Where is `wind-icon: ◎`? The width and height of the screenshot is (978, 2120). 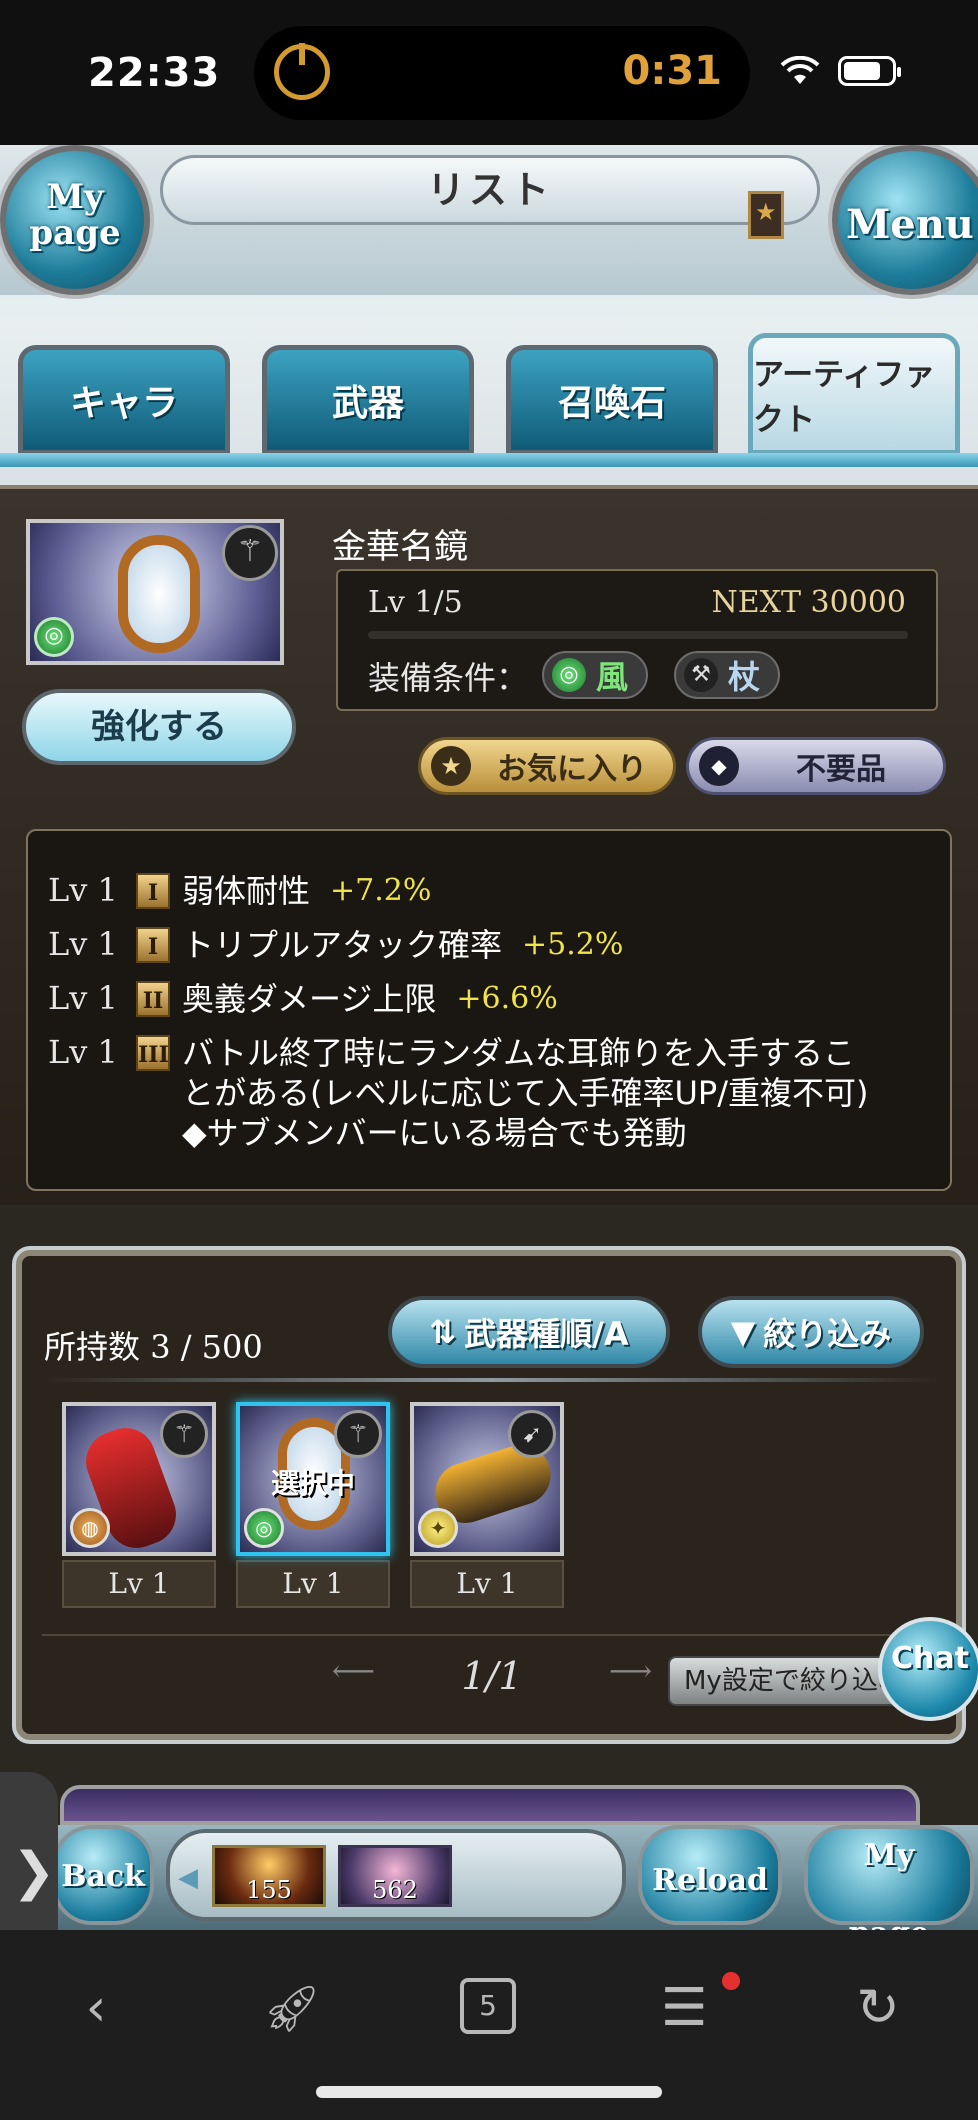
wind-icon: ◎ is located at coordinates (569, 675).